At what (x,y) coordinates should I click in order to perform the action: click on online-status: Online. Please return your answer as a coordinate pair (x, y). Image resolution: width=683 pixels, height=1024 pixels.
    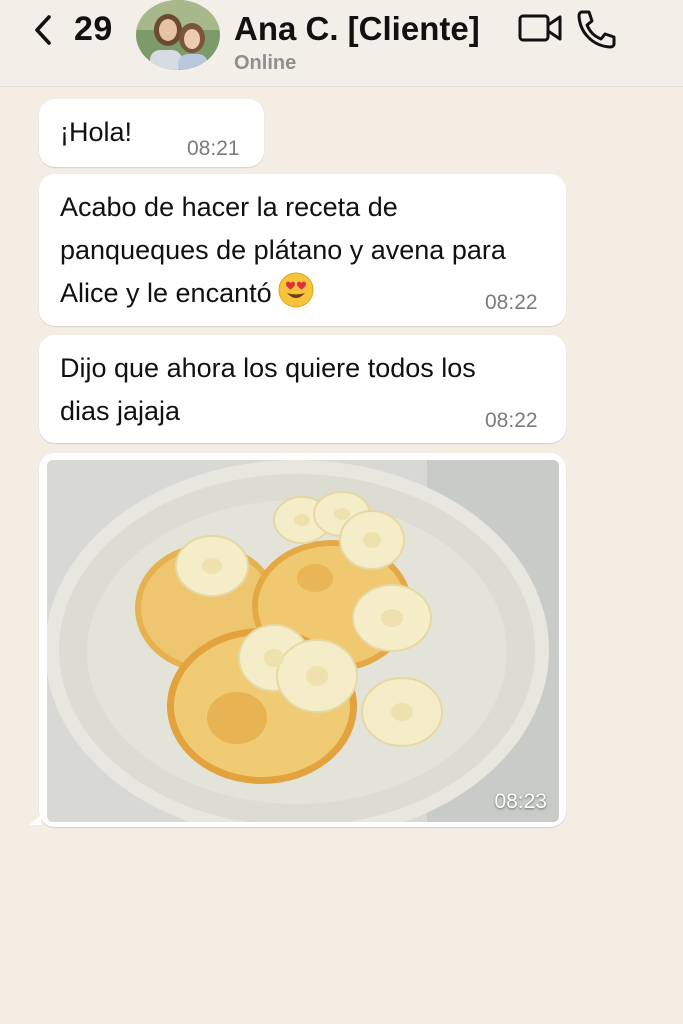
    Looking at the image, I should click on (265, 63).